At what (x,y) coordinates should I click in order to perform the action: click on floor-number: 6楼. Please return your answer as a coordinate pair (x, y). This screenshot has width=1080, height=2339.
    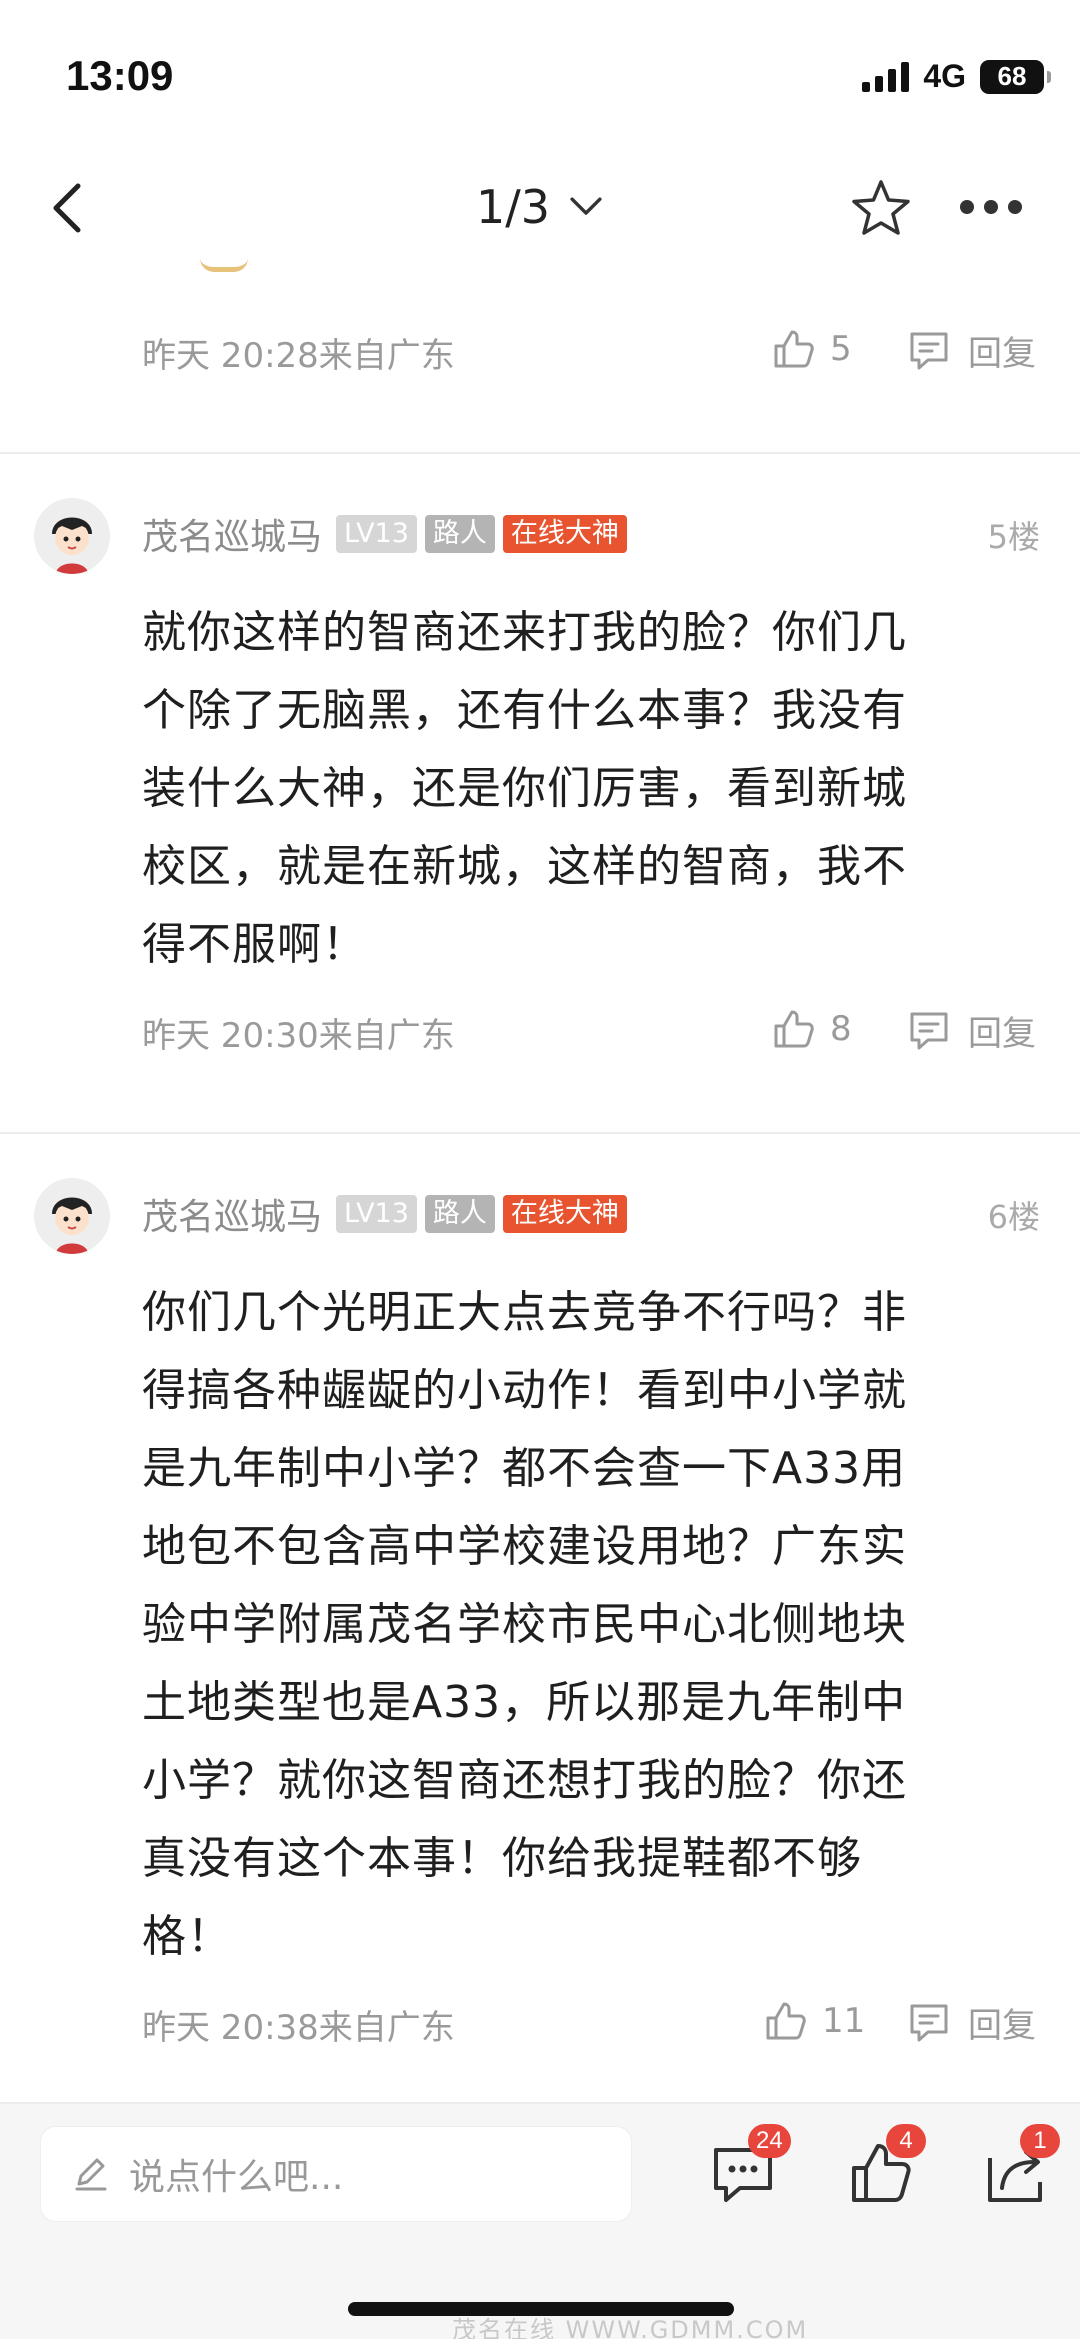
    Looking at the image, I should click on (1013, 1217).